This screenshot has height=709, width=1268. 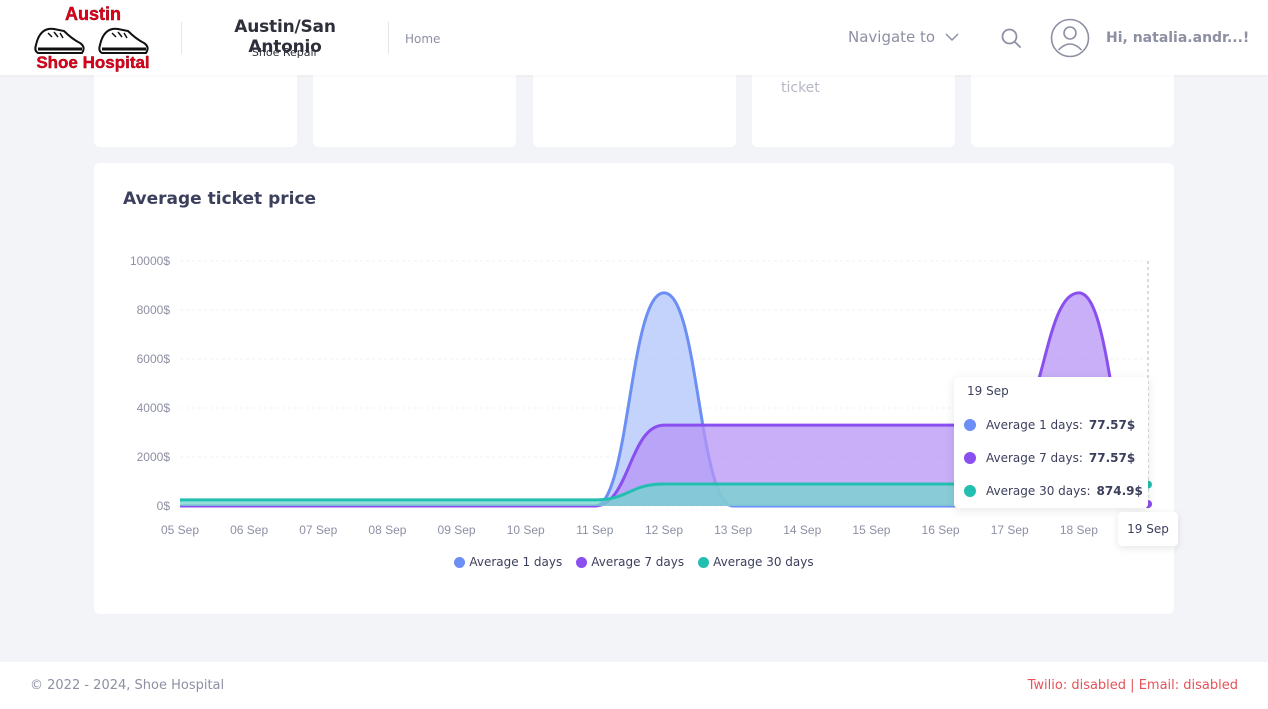 What do you see at coordinates (763, 562) in the screenshot?
I see `legend-label-3: Average 30 days` at bounding box center [763, 562].